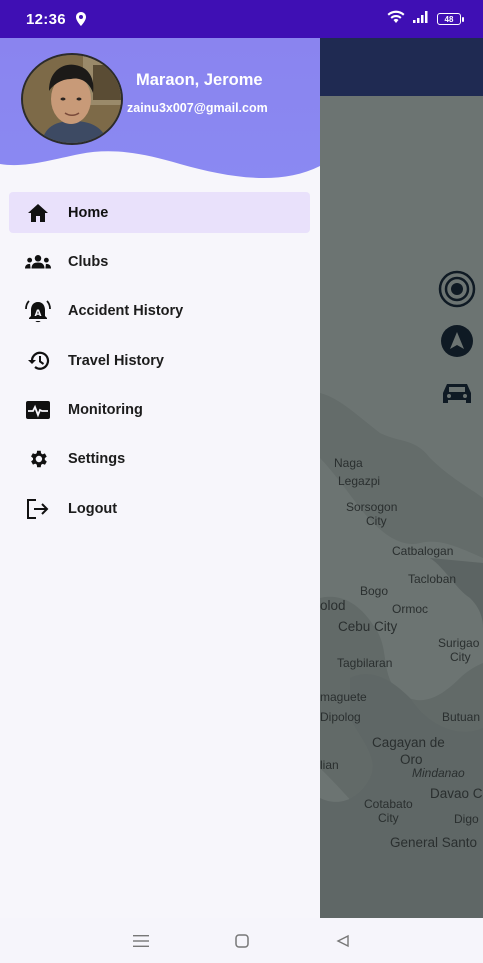 The image size is (483, 963). I want to click on menu-item-label: Monitoring, so click(105, 410).